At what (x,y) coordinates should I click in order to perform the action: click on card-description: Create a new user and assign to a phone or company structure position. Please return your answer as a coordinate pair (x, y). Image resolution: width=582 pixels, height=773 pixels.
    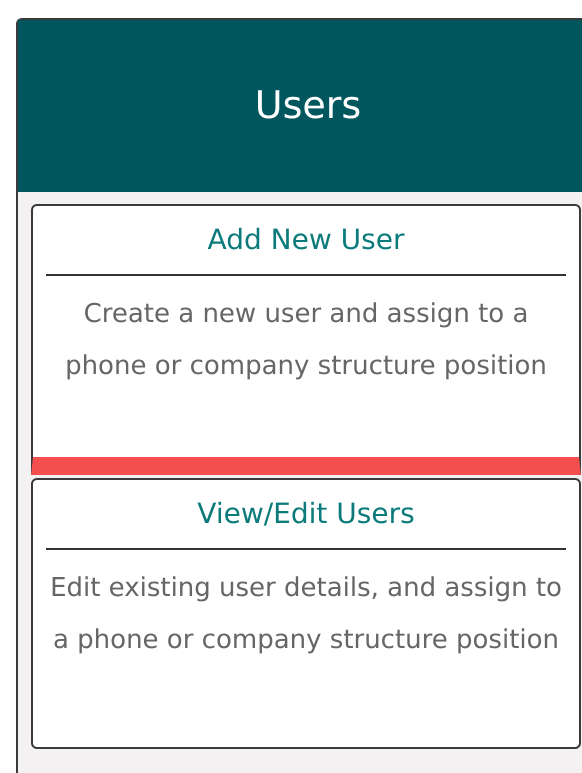
    Looking at the image, I should click on (306, 340).